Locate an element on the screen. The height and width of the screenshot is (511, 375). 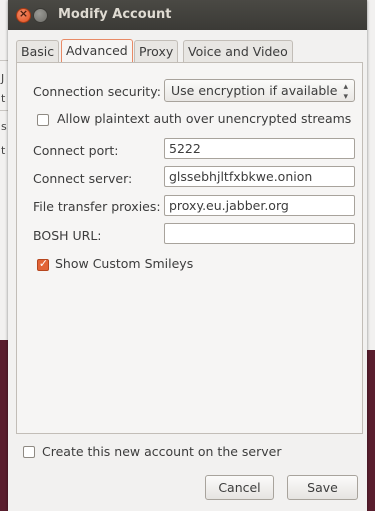
close-button: × is located at coordinates (23, 15).